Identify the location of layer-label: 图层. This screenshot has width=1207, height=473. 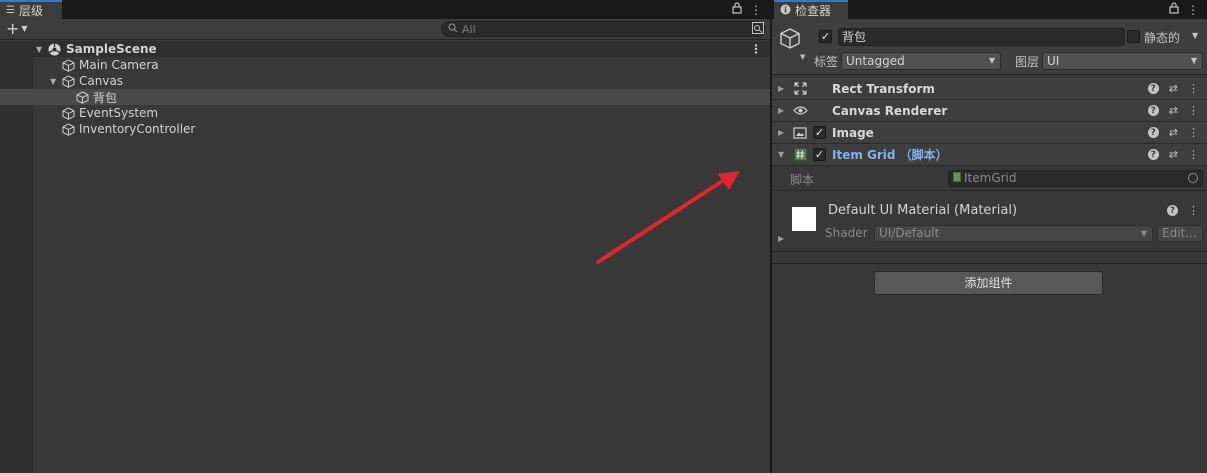
(1027, 62).